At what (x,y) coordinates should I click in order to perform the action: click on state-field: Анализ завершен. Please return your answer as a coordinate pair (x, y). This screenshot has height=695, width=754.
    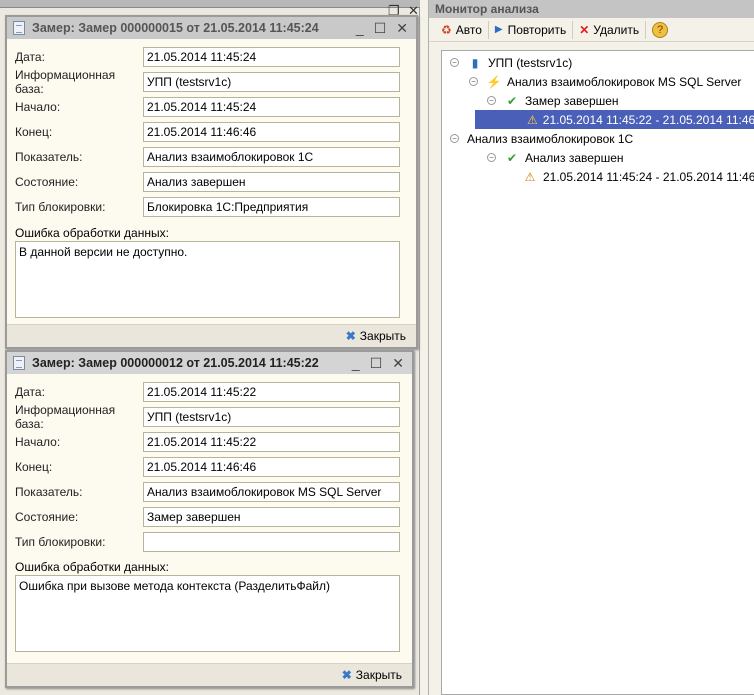
    Looking at the image, I should click on (271, 182).